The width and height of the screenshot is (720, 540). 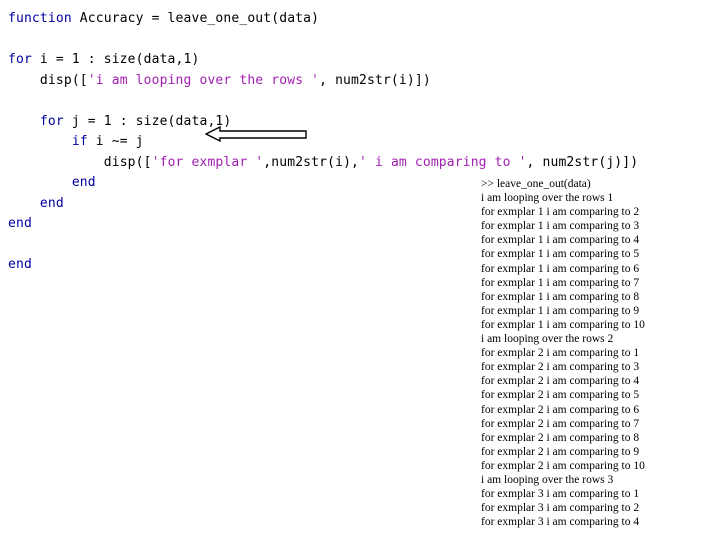 What do you see at coordinates (560, 296) in the screenshot?
I see `console-output-line: for exmplar 1 i am comparing to 8` at bounding box center [560, 296].